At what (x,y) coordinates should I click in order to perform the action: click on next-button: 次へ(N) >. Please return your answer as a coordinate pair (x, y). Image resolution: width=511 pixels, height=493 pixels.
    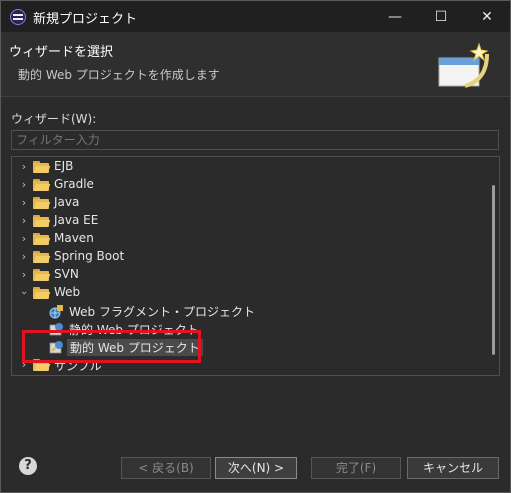
    Looking at the image, I should click on (256, 468).